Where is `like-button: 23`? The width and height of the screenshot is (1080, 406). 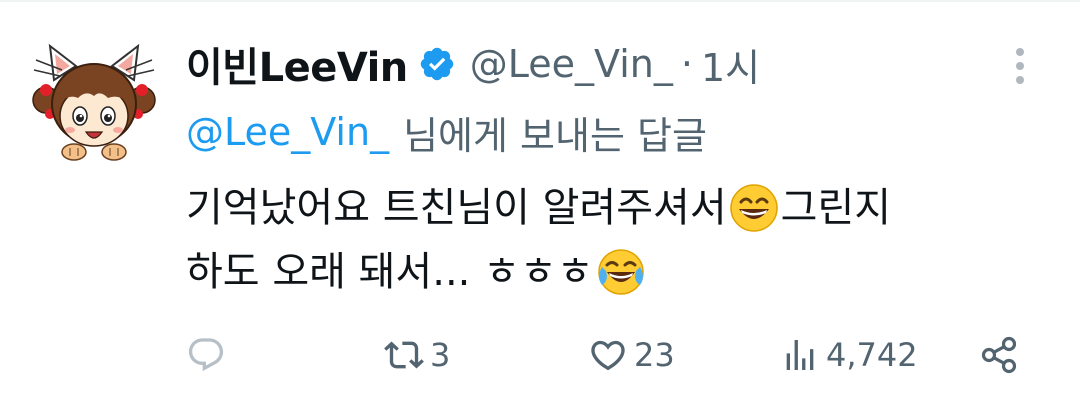 like-button: 23 is located at coordinates (631, 355).